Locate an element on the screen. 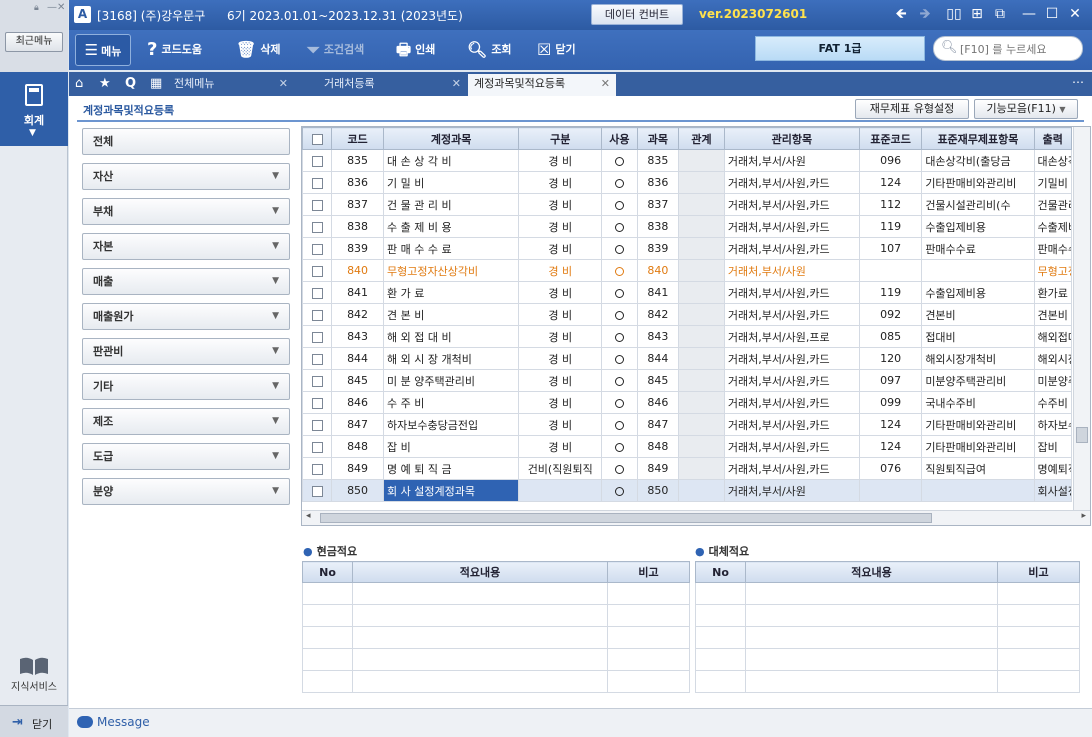 The width and height of the screenshot is (1092, 737). tab-account-register: 계정과목및적요등록 ✕ is located at coordinates (542, 85).